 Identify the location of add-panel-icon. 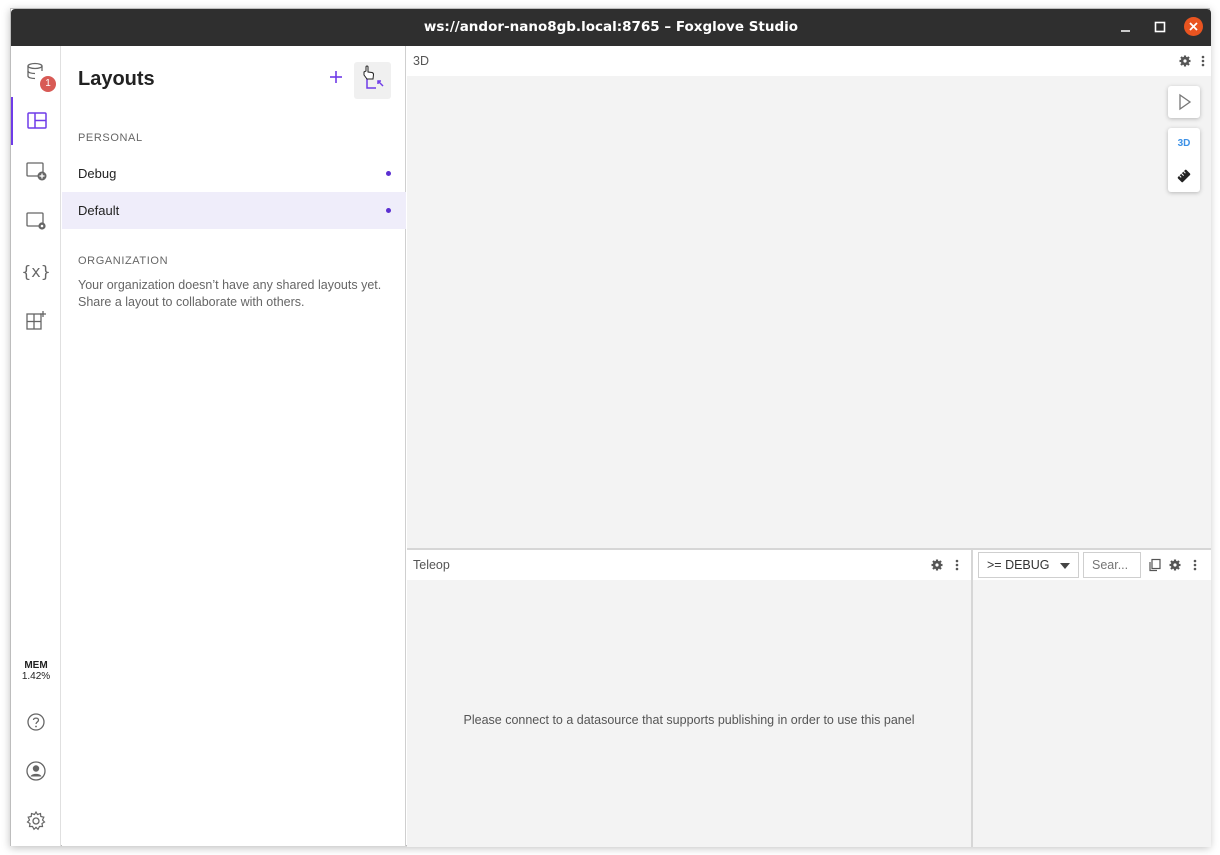
(36, 171).